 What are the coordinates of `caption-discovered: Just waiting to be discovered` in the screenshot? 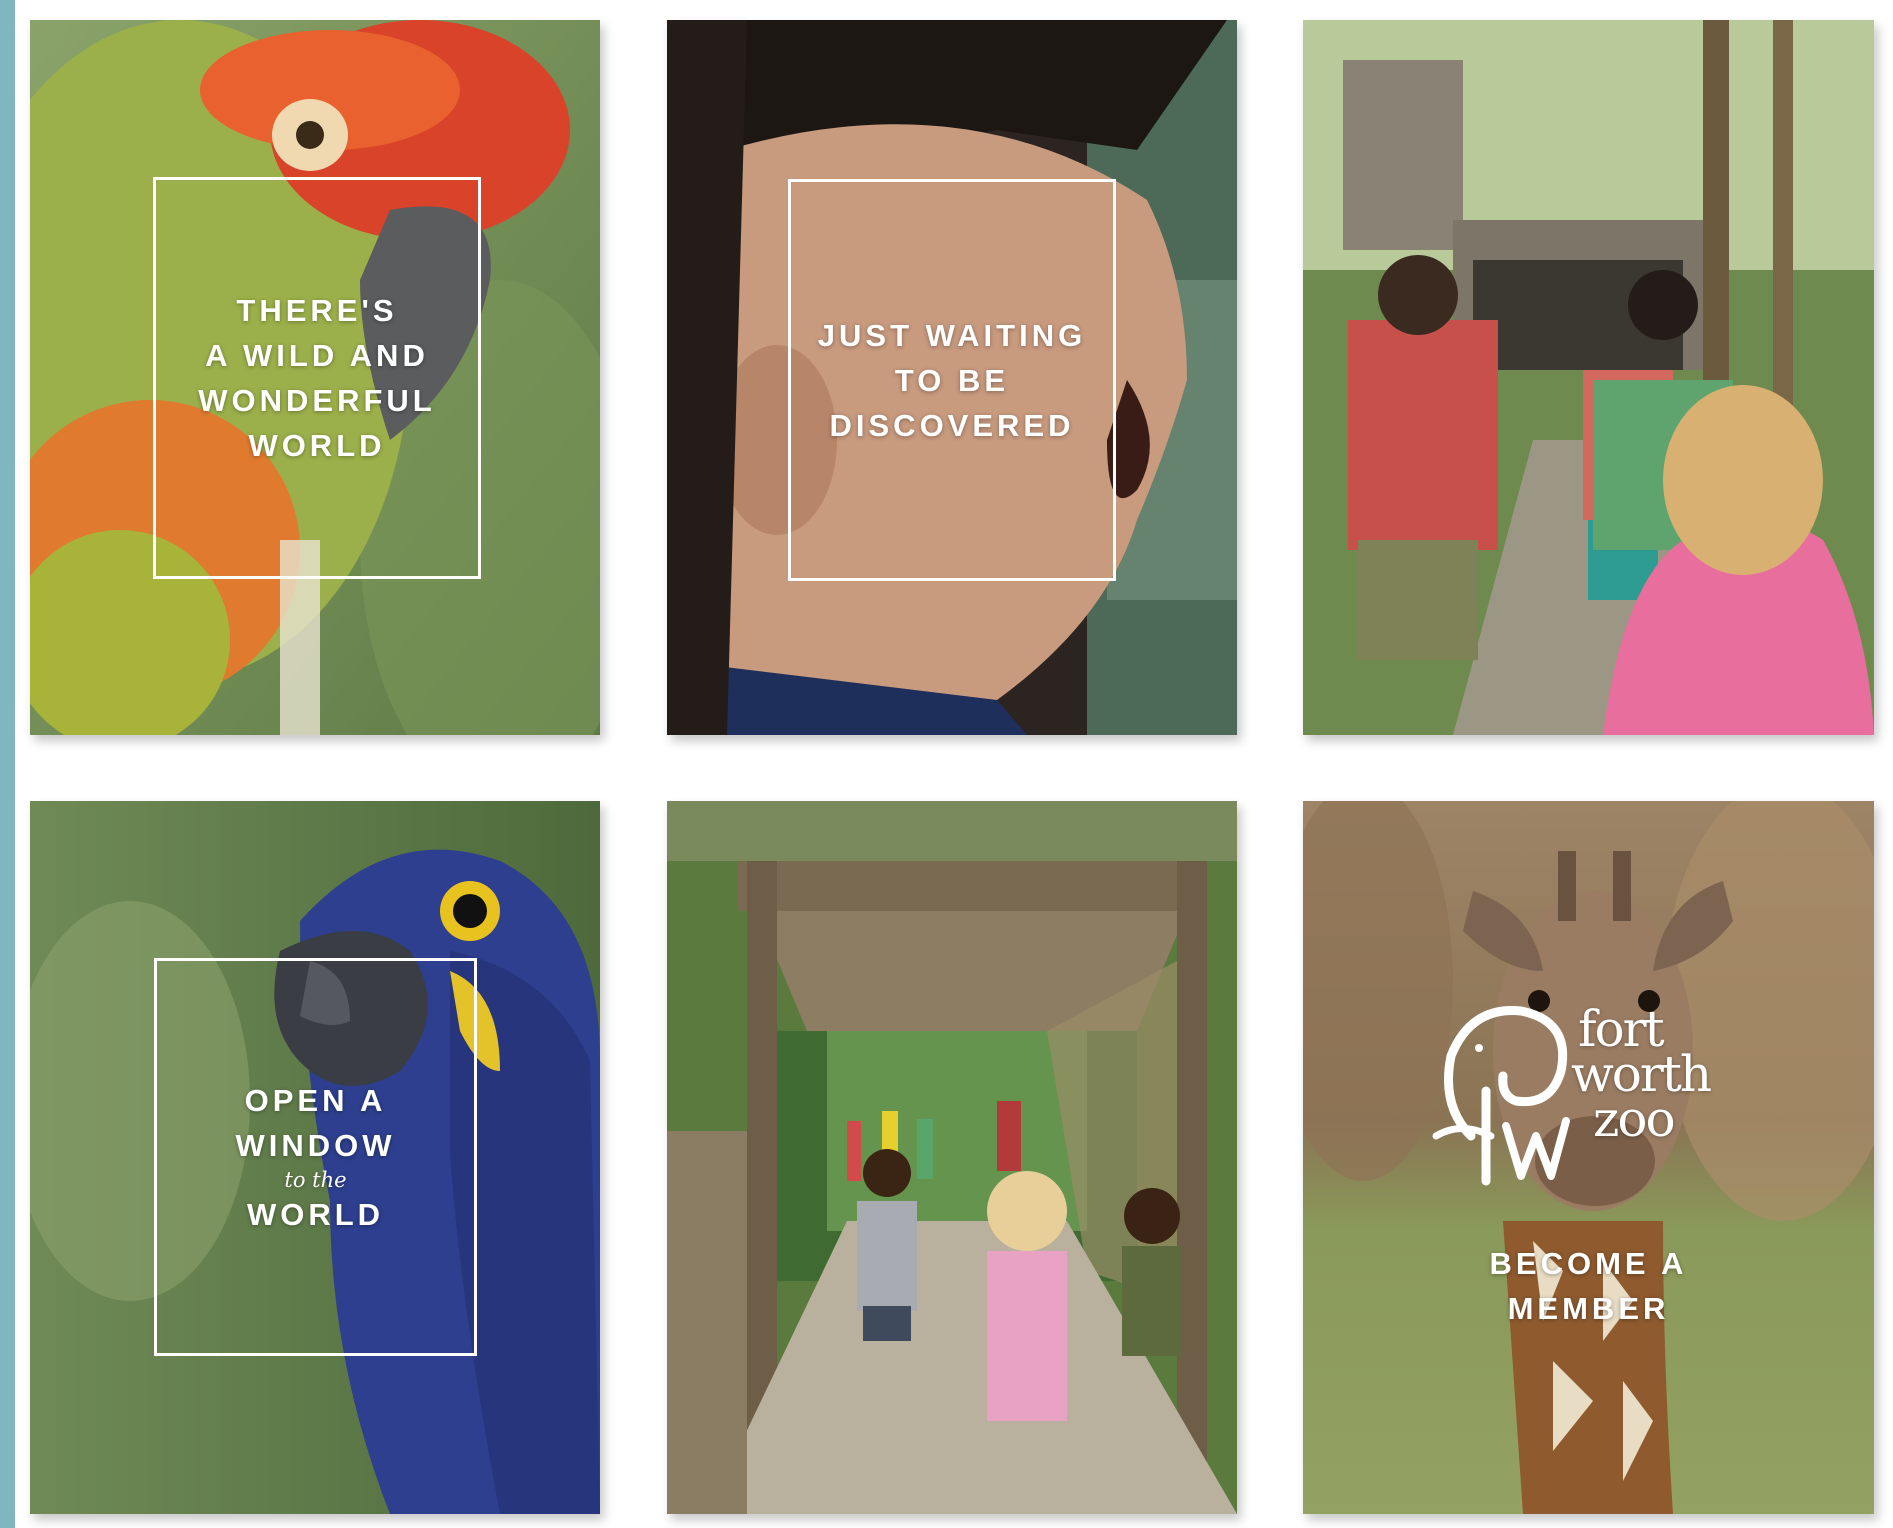 It's located at (952, 380).